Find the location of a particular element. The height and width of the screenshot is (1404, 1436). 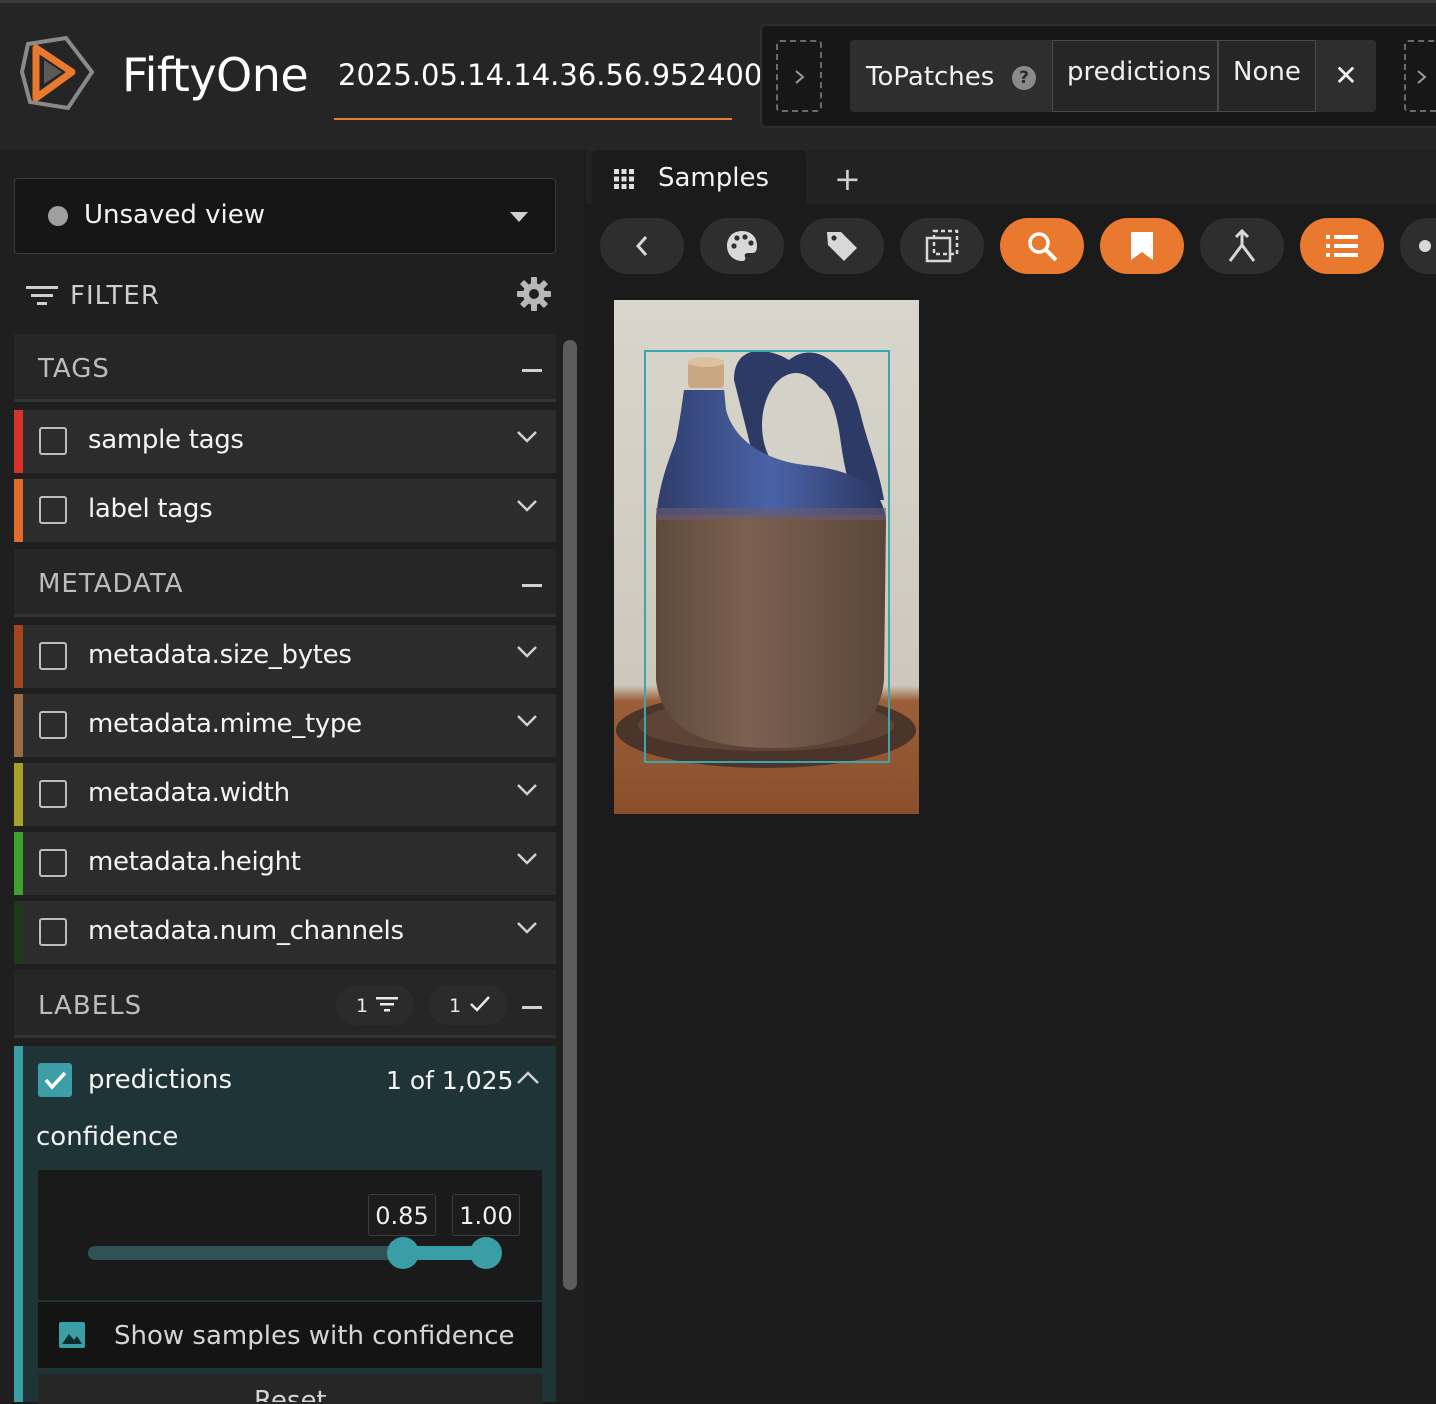

add-tab-plus-icon: + is located at coordinates (847, 179).